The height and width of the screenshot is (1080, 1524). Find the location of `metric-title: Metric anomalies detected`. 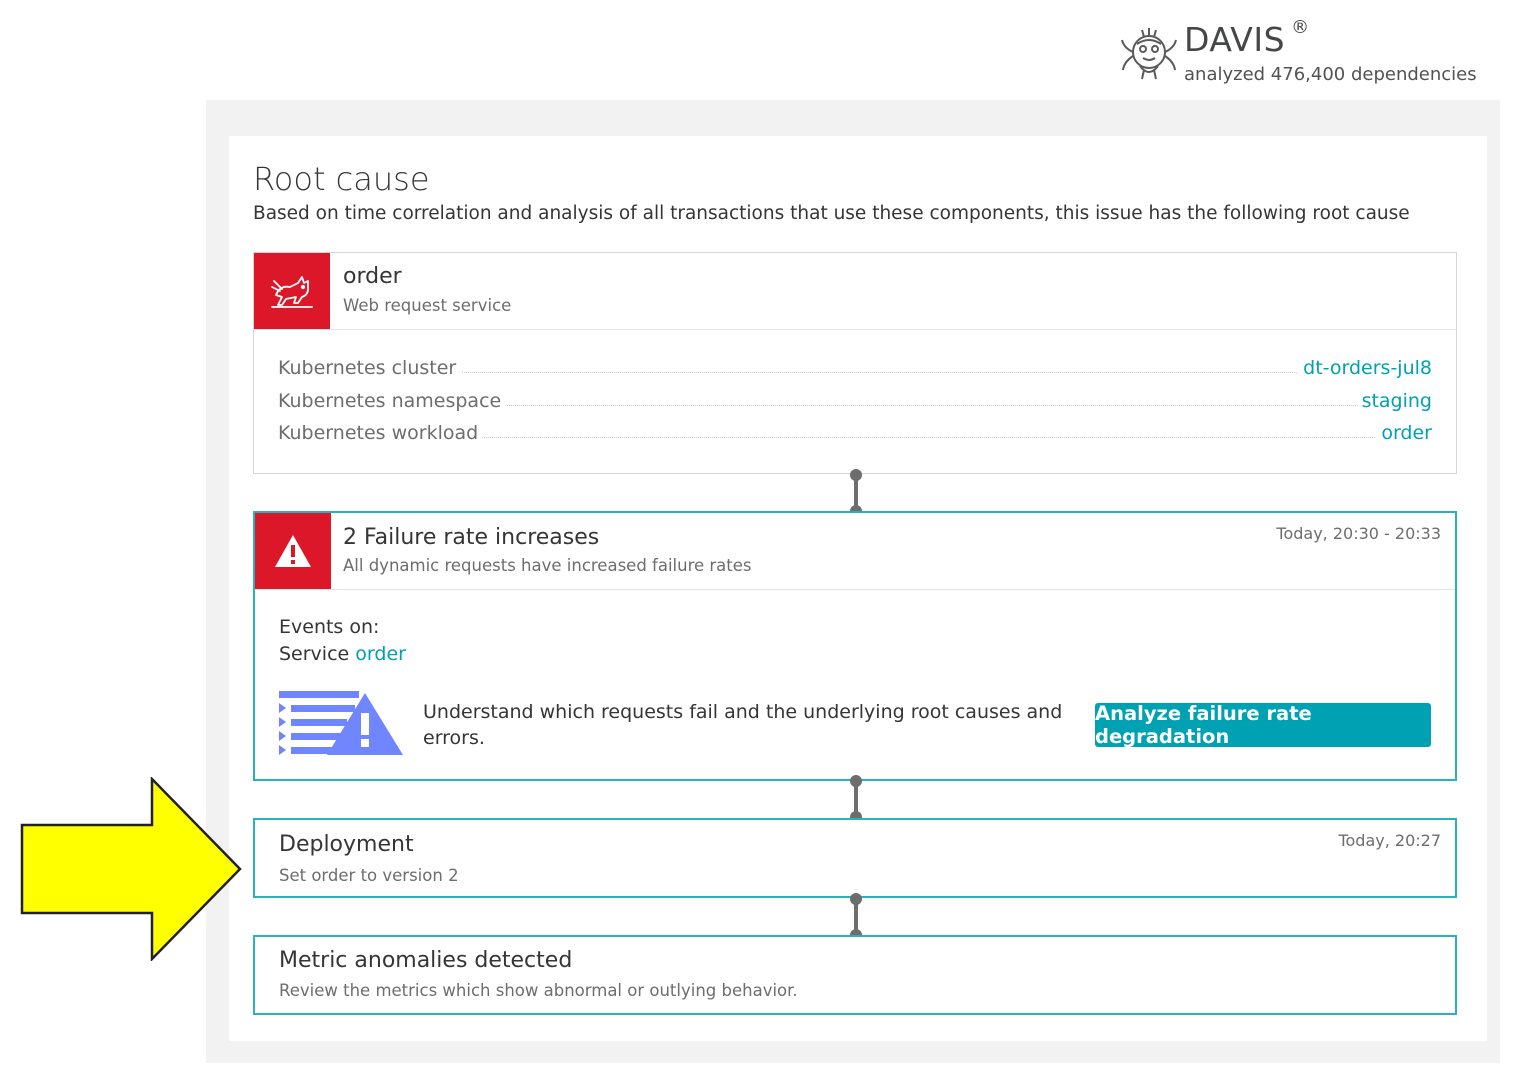

metric-title: Metric anomalies detected is located at coordinates (426, 960).